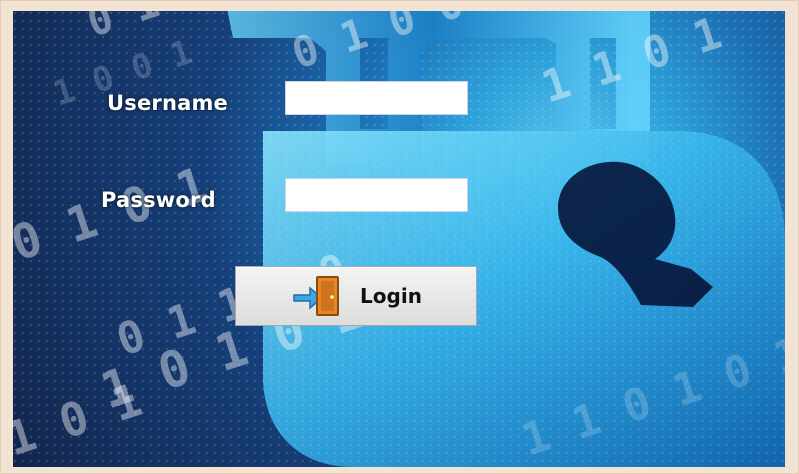  What do you see at coordinates (376, 98) in the screenshot?
I see `username-input` at bounding box center [376, 98].